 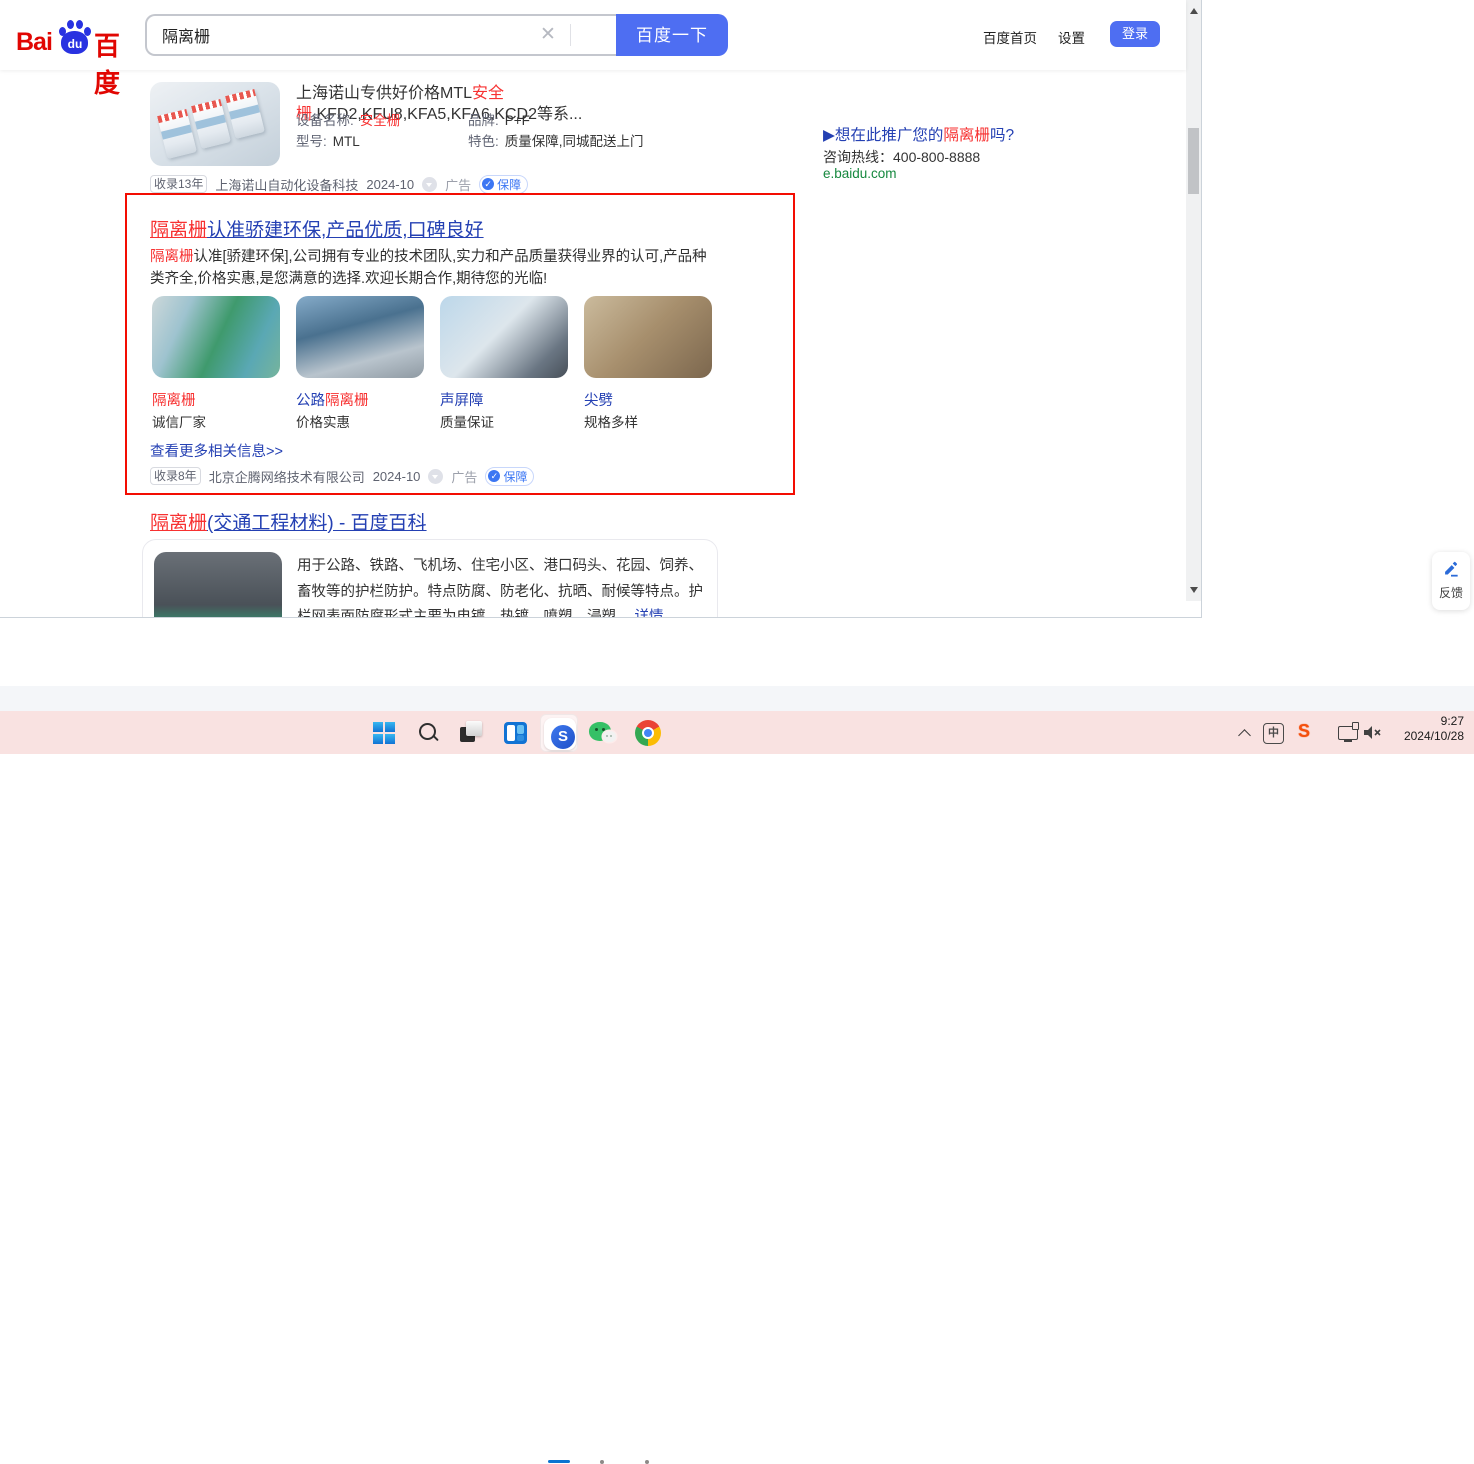 I want to click on ad2-title-rest: 认准骄建环保,产品优质,口碑良好, so click(x=345, y=230).